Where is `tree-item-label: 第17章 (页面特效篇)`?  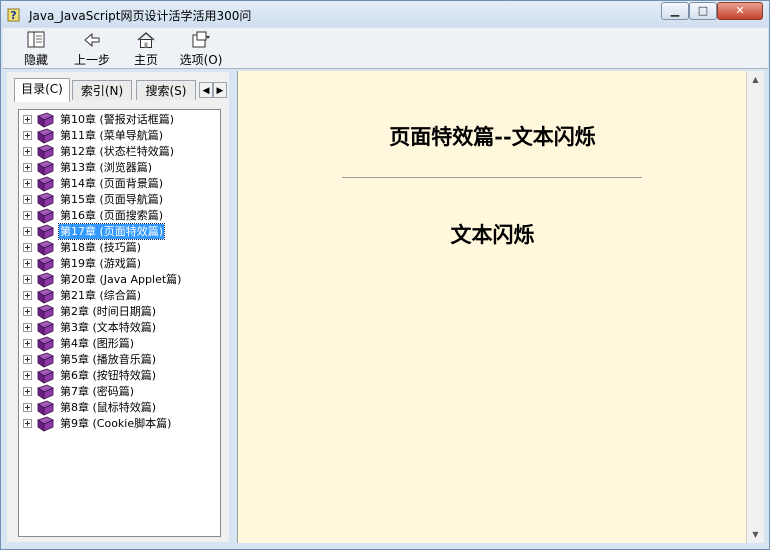 tree-item-label: 第17章 (页面特效篇) is located at coordinates (111, 231).